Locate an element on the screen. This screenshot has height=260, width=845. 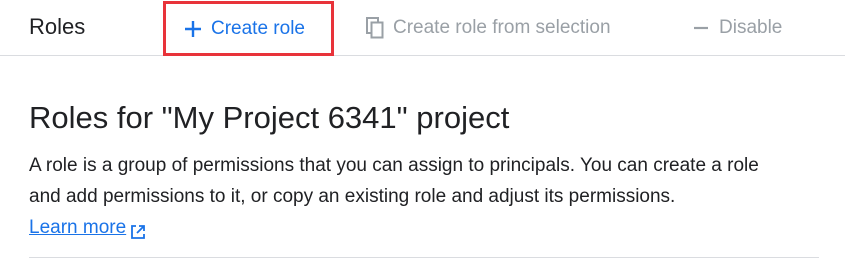
divider is located at coordinates (424, 257).